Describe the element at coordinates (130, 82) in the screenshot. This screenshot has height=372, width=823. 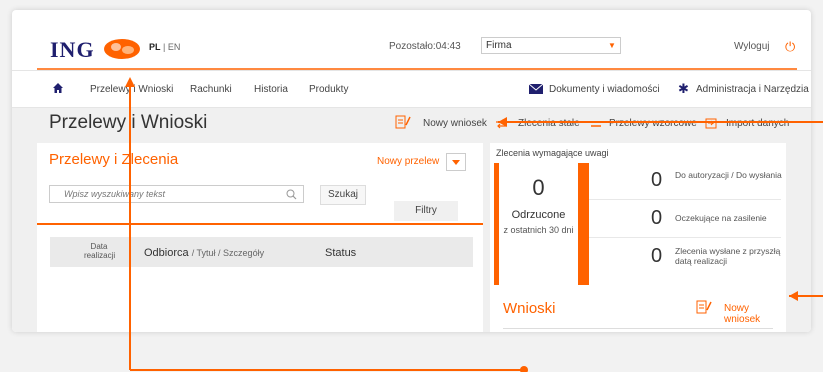
I see `annotation-arrow-up` at that location.